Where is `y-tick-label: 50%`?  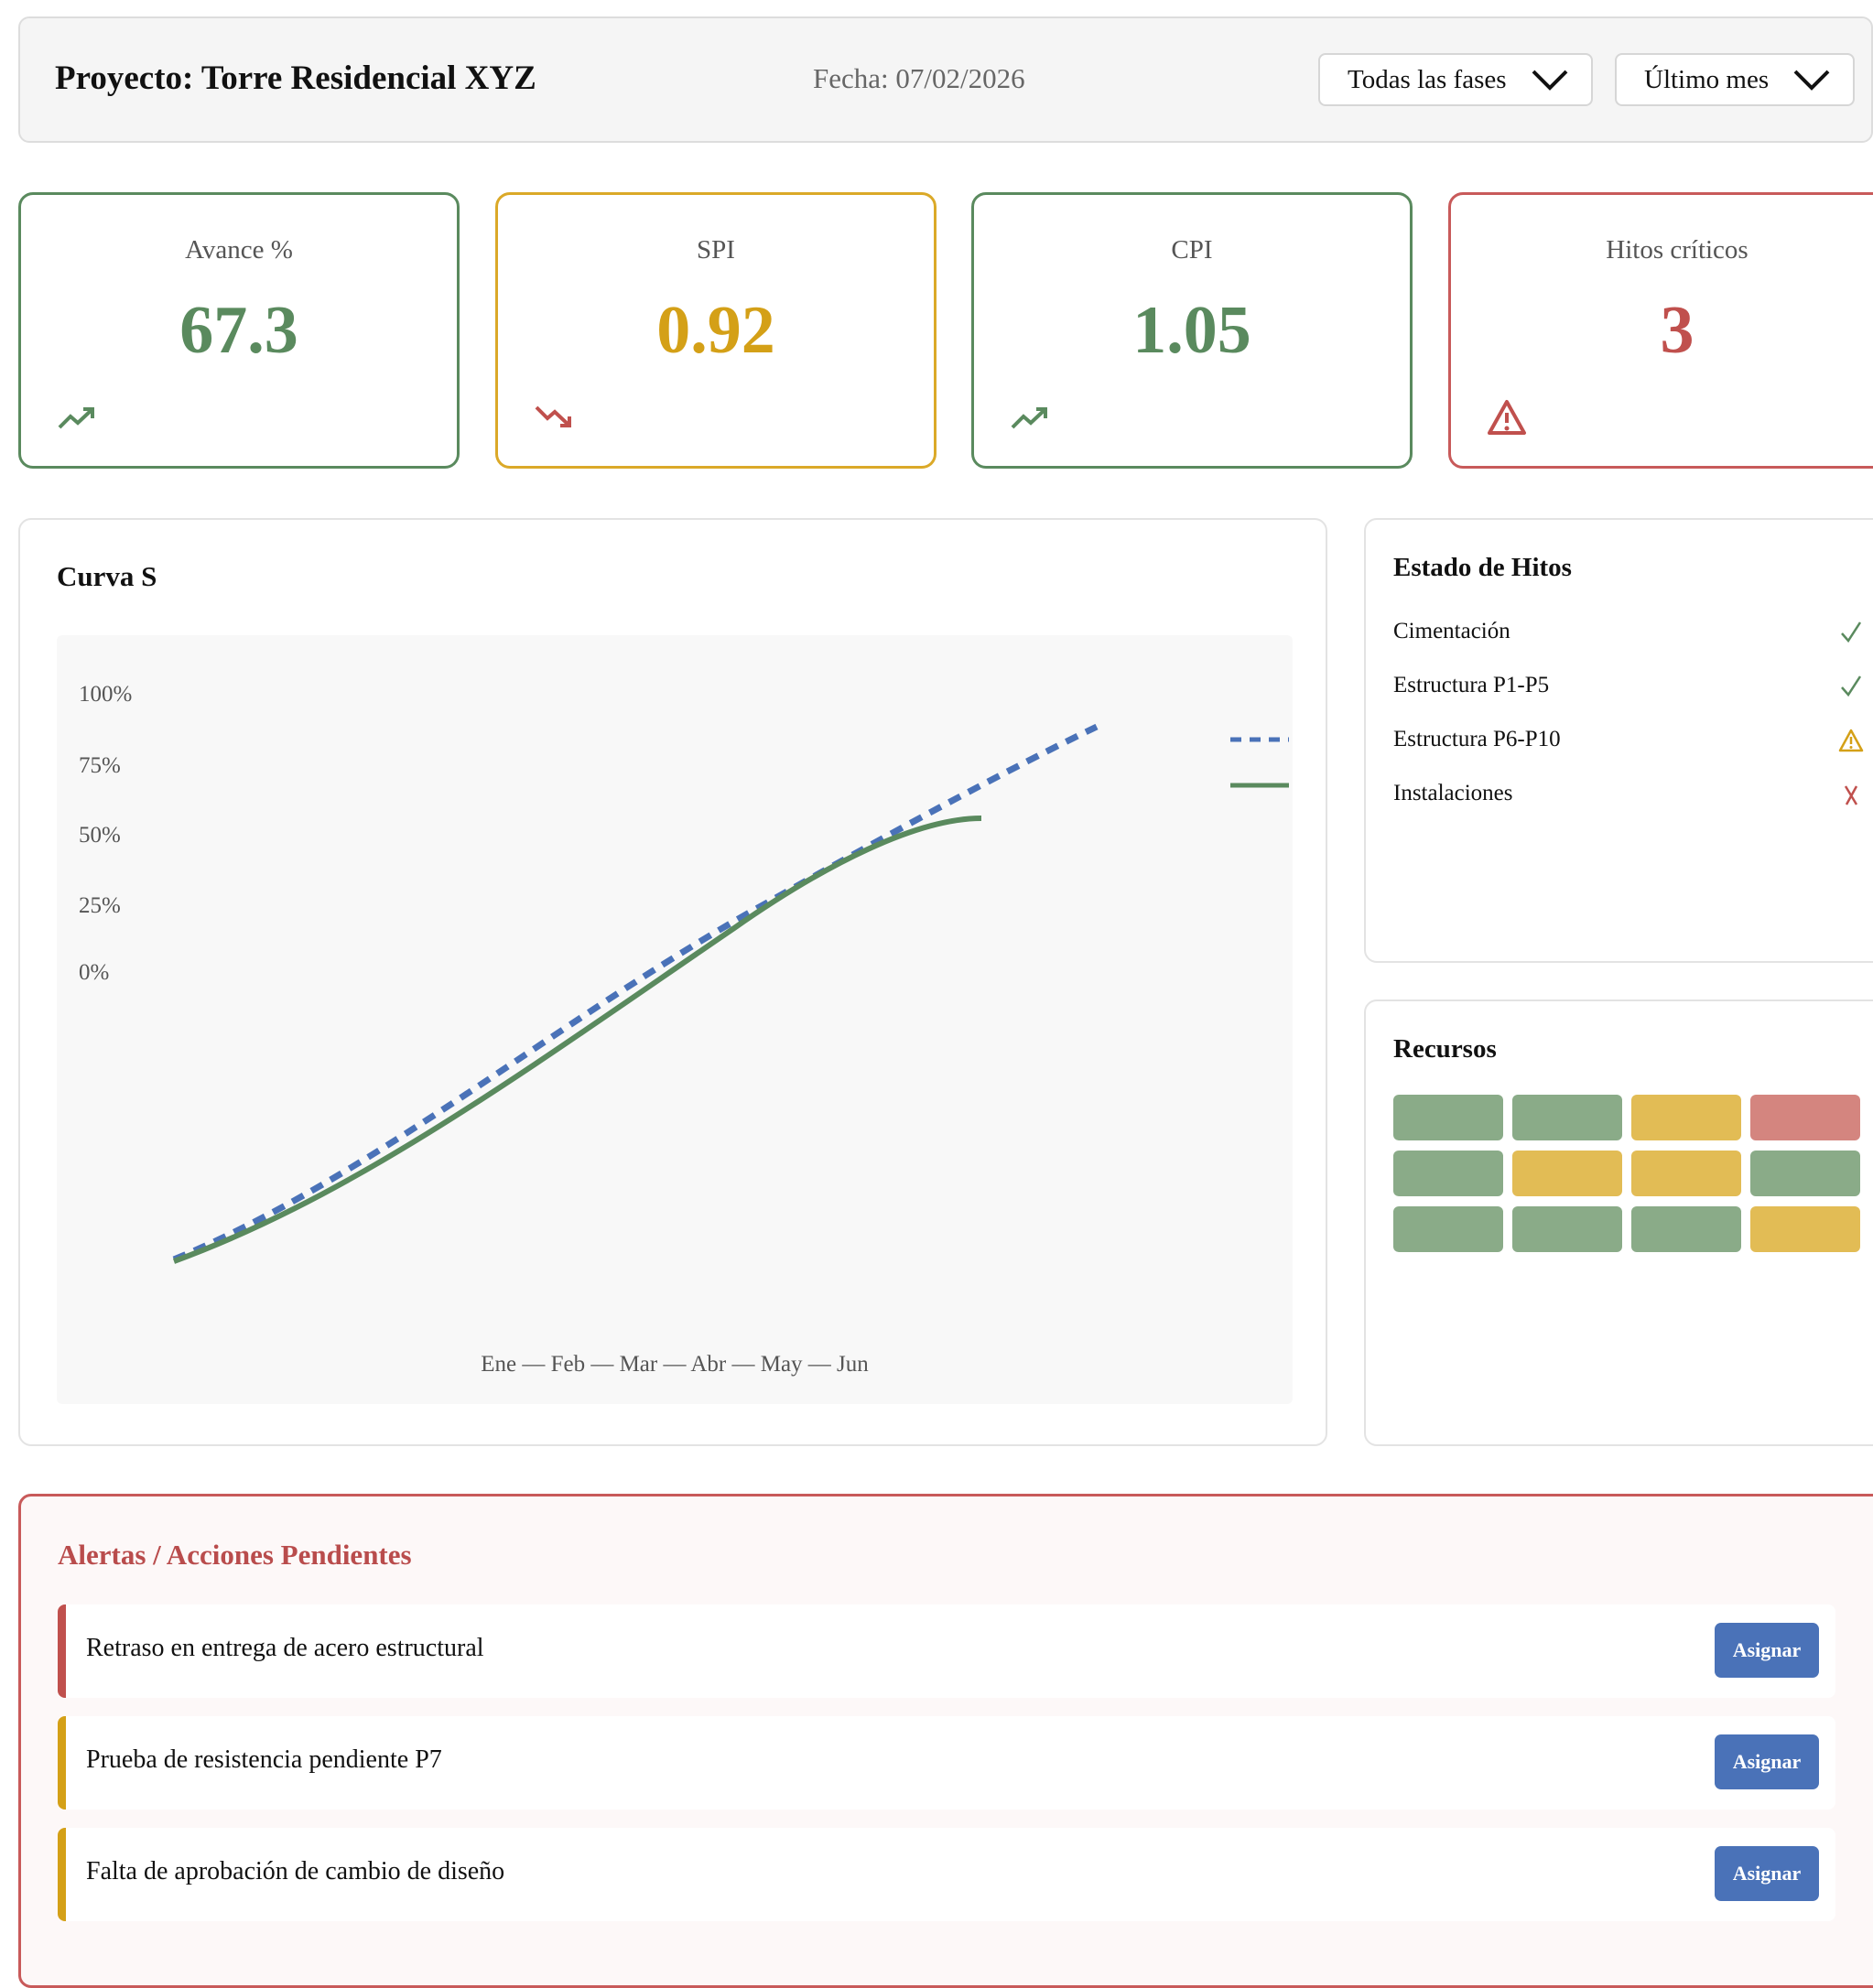
y-tick-label: 50% is located at coordinates (100, 835).